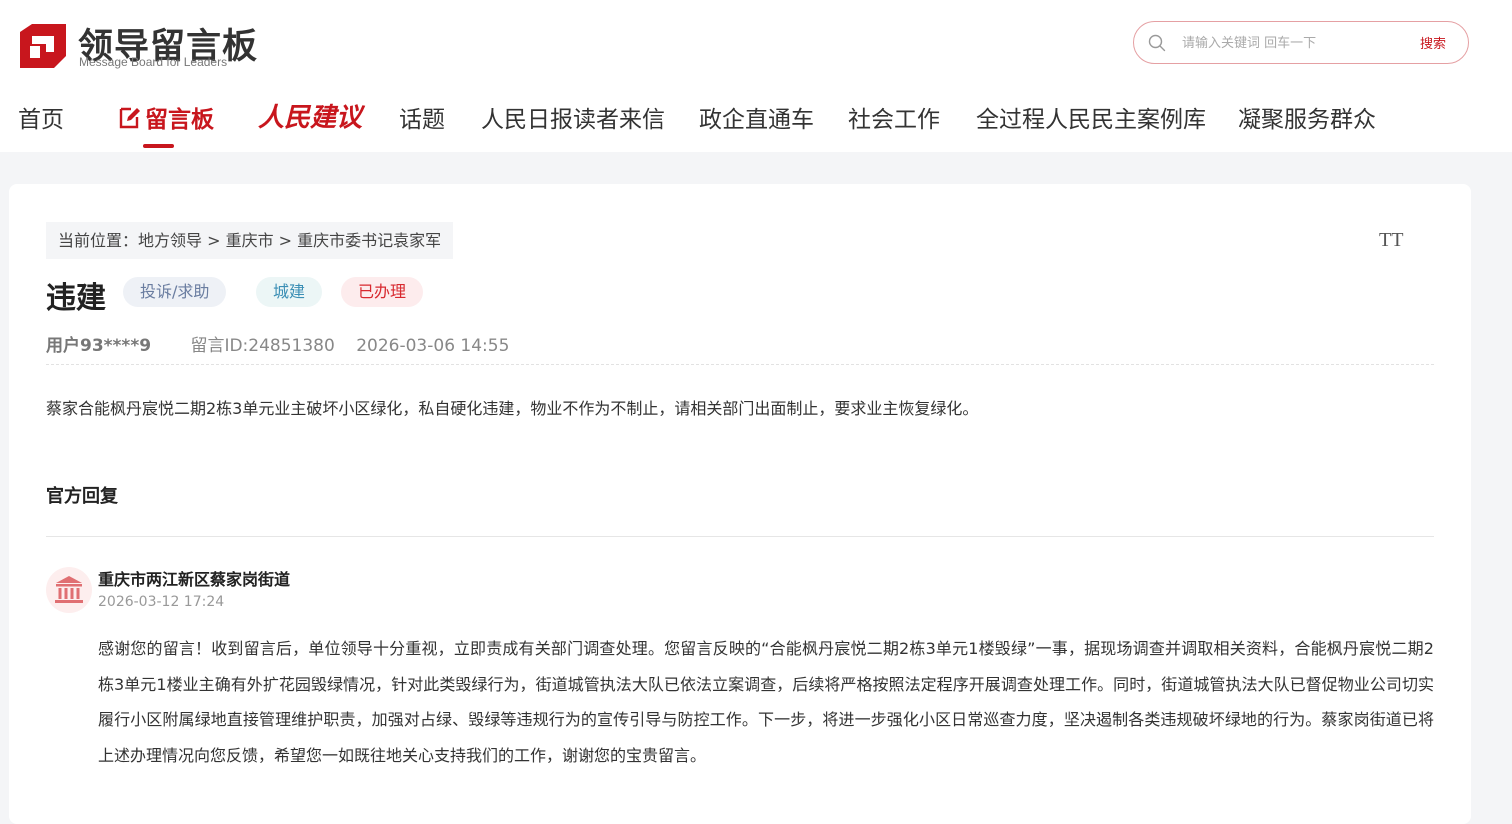 Image resolution: width=1512 pixels, height=824 pixels. What do you see at coordinates (76, 298) in the screenshot?
I see `message-title: 违建` at bounding box center [76, 298].